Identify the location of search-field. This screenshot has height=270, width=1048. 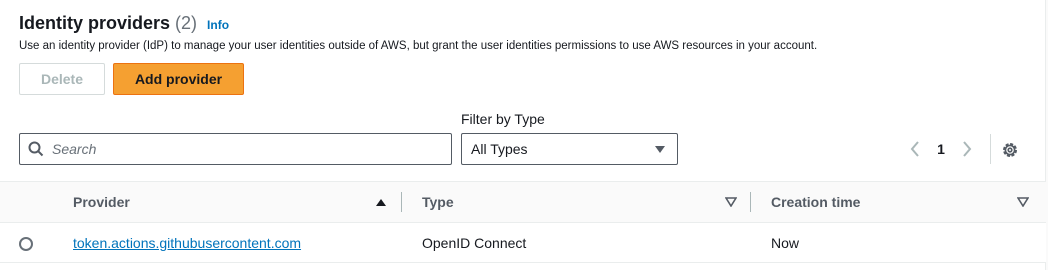
(235, 149).